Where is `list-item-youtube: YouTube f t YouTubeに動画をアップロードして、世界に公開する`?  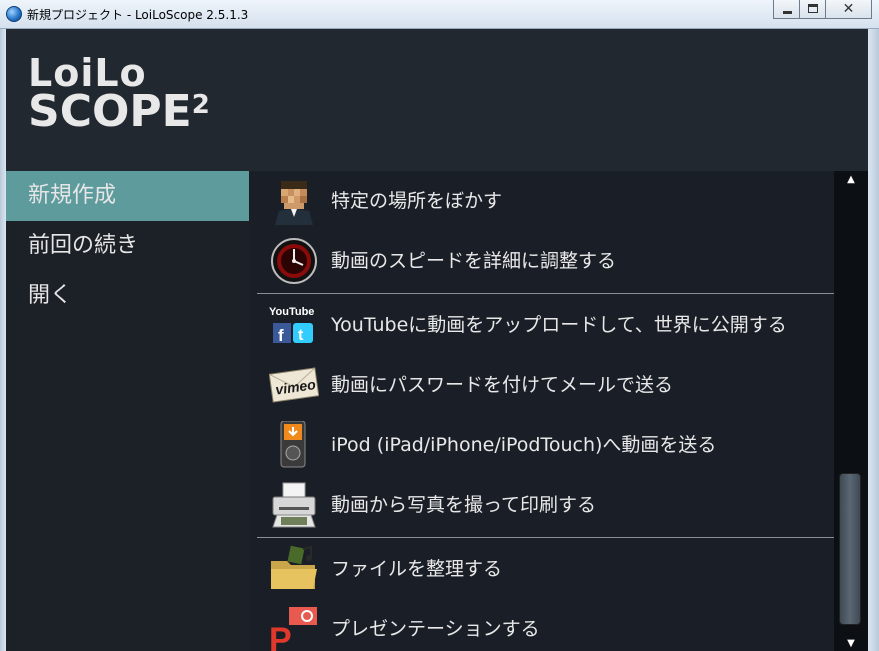
list-item-youtube: YouTube f t YouTubeに動画をアップロードして、世界に公開する is located at coordinates (541, 325).